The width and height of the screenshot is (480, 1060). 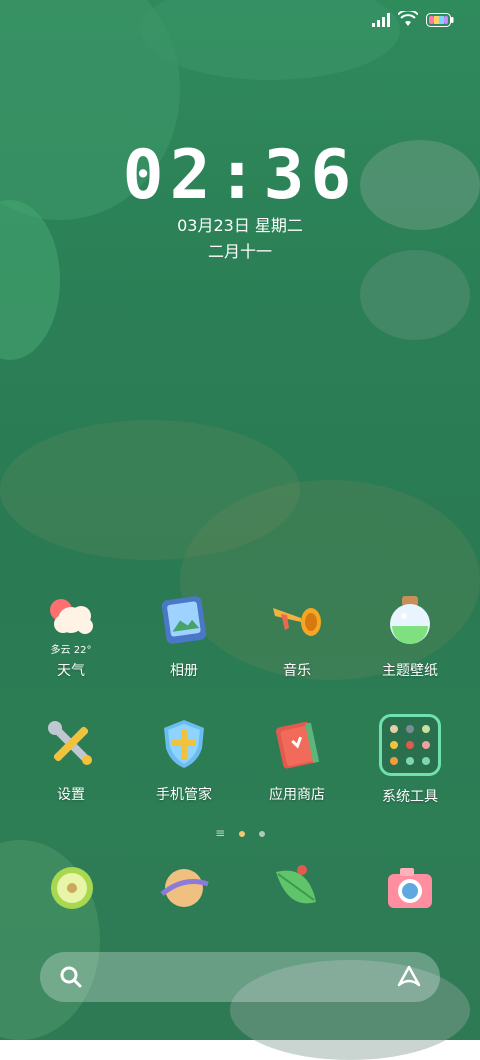 What do you see at coordinates (71, 650) in the screenshot?
I see `weather-subtext: 多云 22°` at bounding box center [71, 650].